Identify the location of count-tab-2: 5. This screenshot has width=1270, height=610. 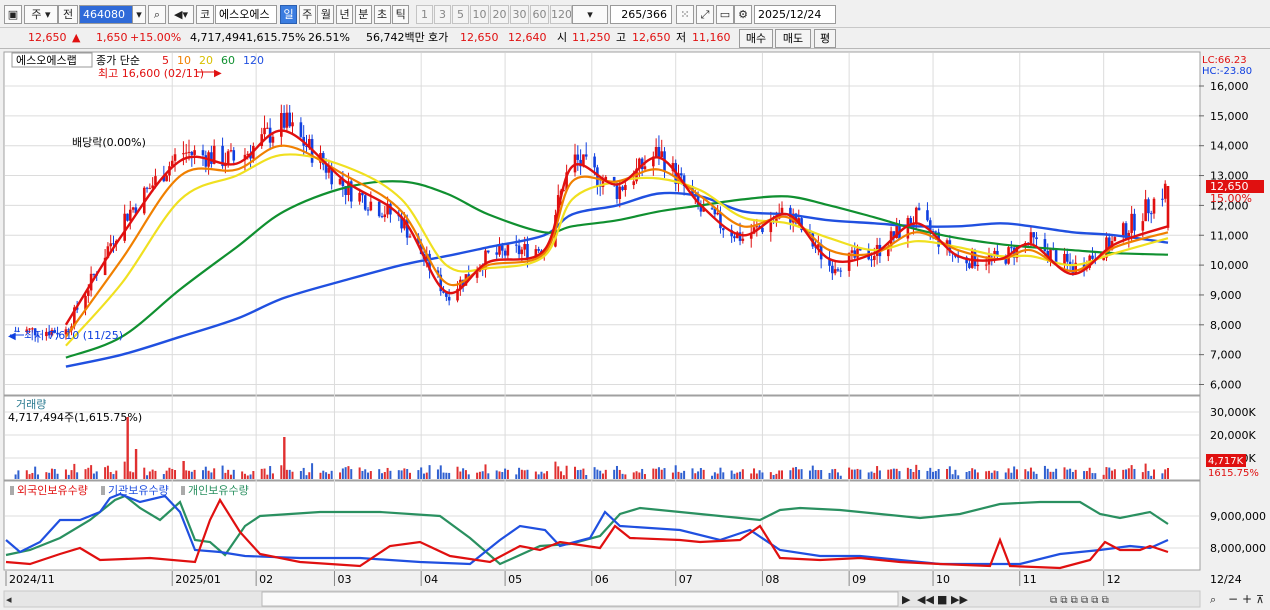
(460, 14).